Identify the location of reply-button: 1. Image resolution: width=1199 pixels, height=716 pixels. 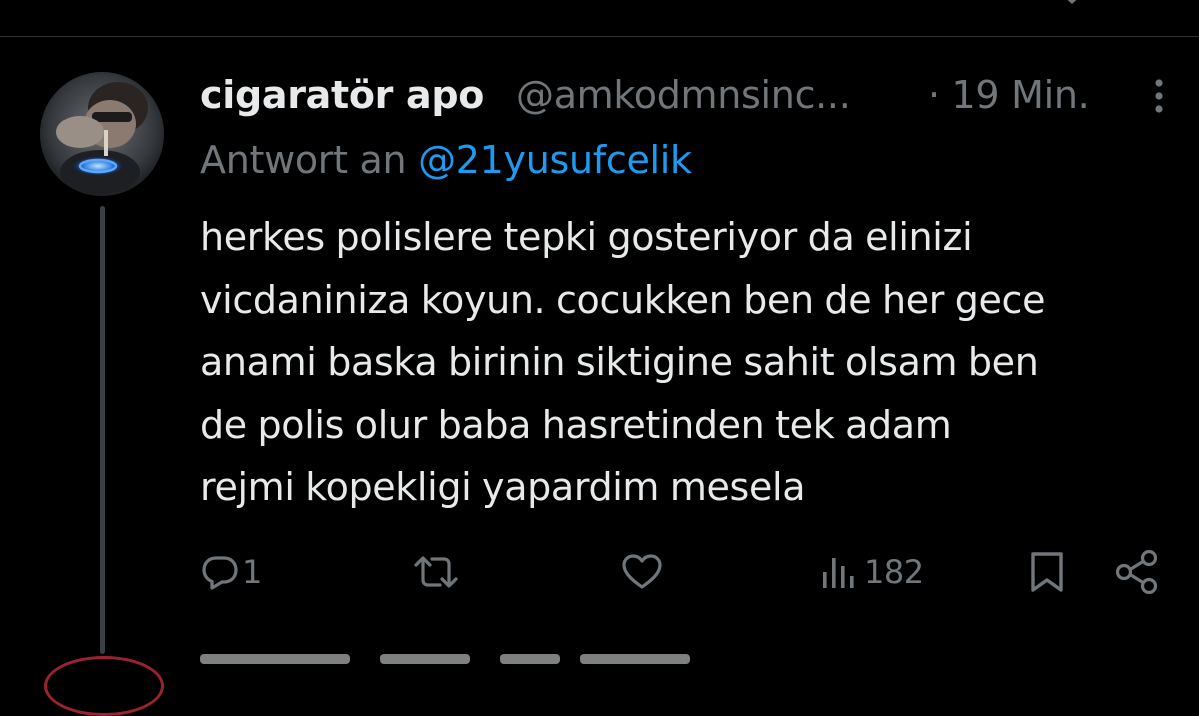
(231, 572).